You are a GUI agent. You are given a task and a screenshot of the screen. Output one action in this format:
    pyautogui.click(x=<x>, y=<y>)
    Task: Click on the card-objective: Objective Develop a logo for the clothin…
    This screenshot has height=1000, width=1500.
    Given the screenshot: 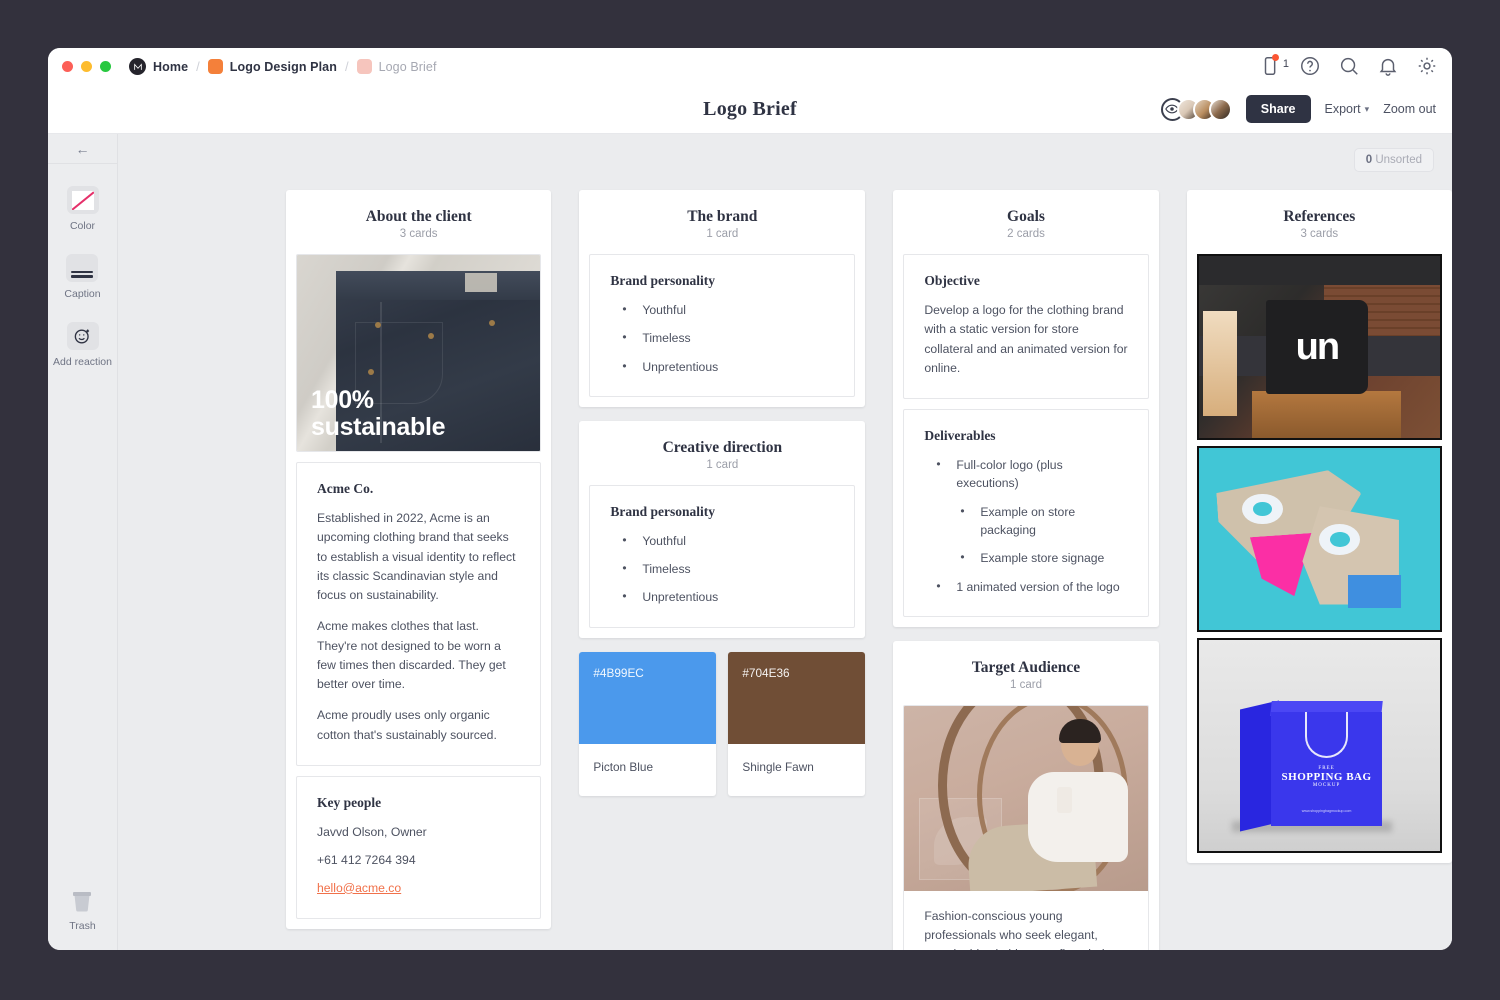 What is the action you would take?
    pyautogui.click(x=1026, y=327)
    